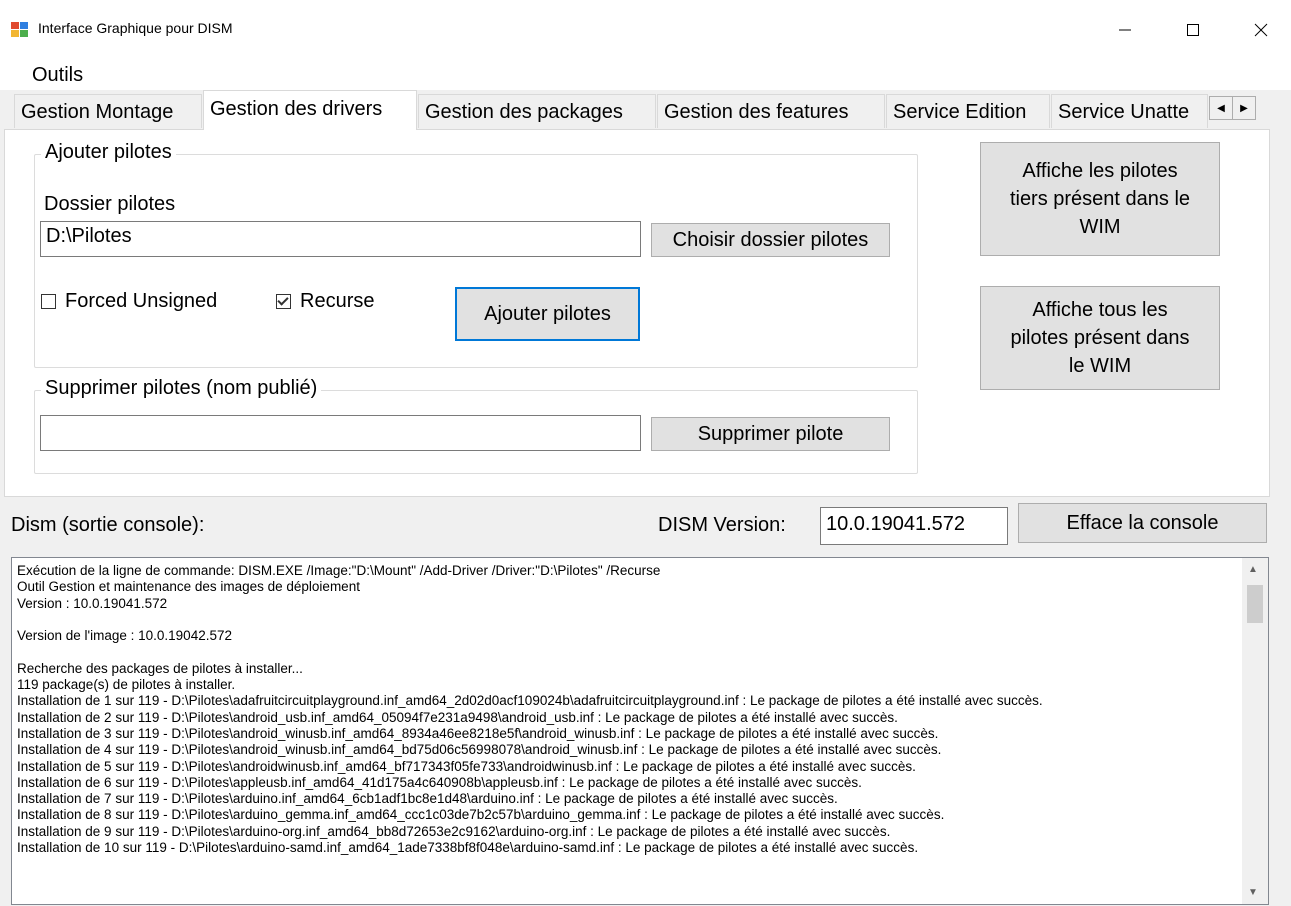  I want to click on arrow-left-icon: ◀, so click(1221, 108).